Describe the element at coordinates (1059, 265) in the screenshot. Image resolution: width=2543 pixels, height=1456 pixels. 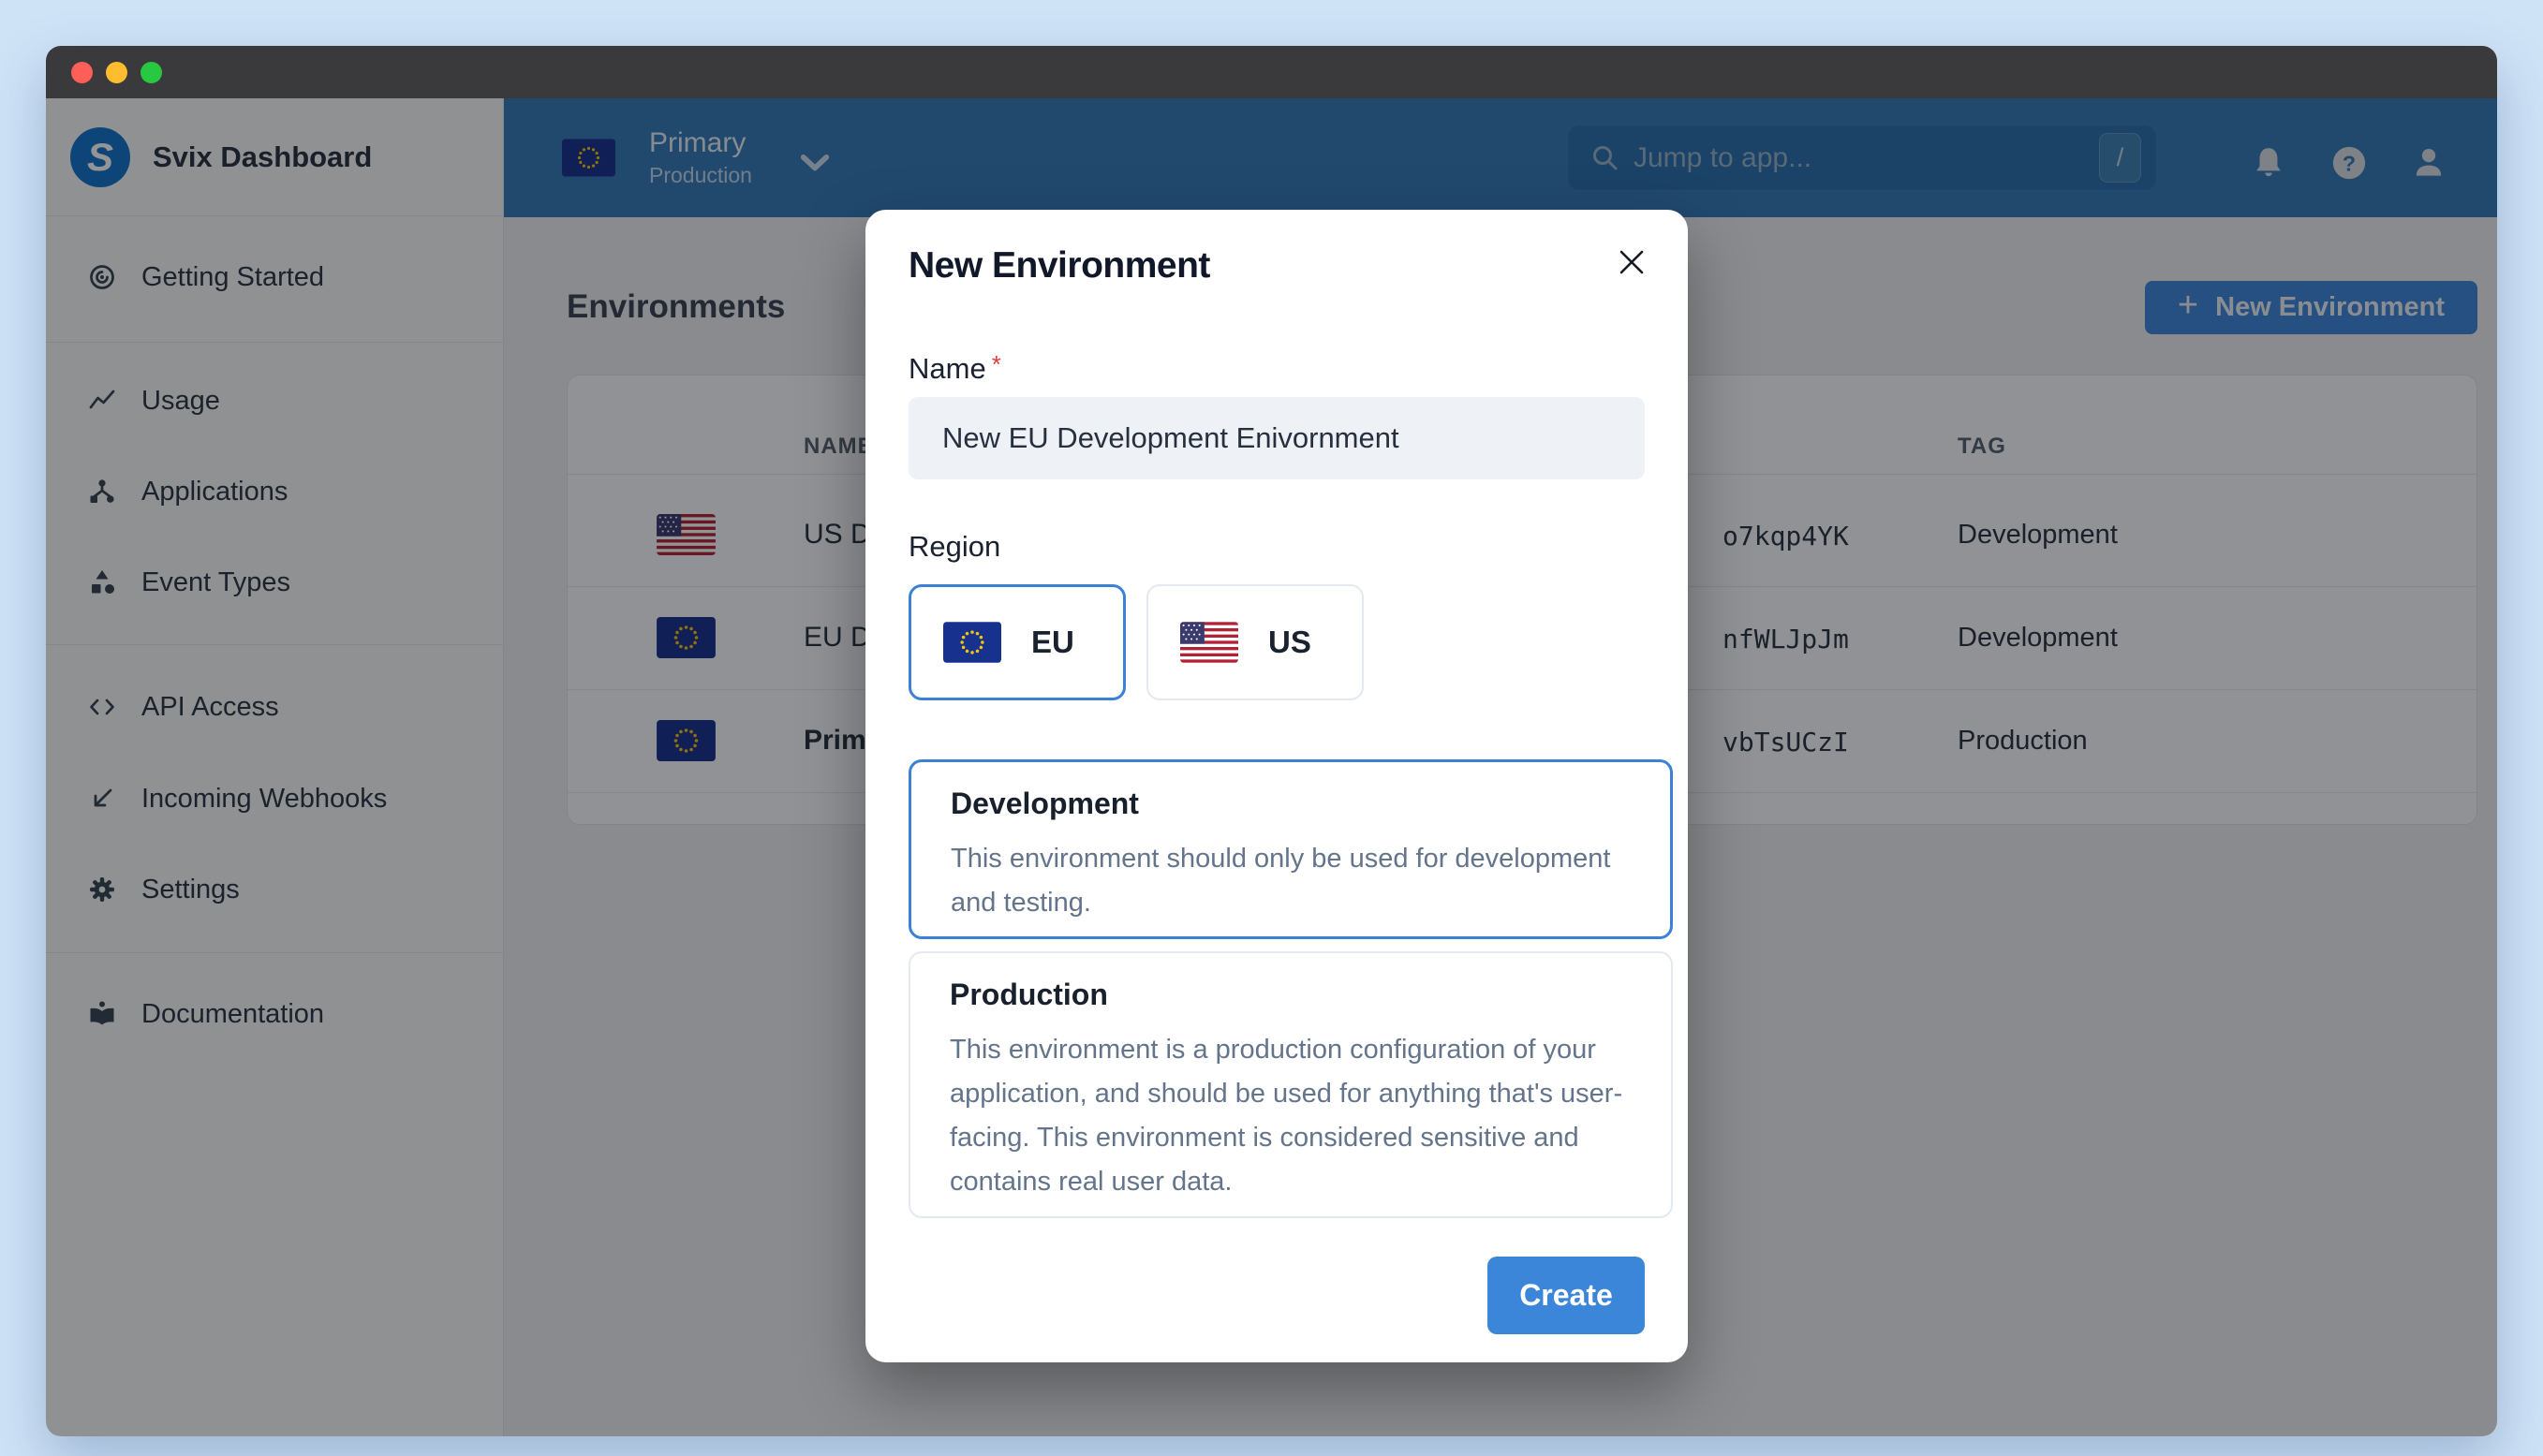
I see `modal-title: New Environment` at that location.